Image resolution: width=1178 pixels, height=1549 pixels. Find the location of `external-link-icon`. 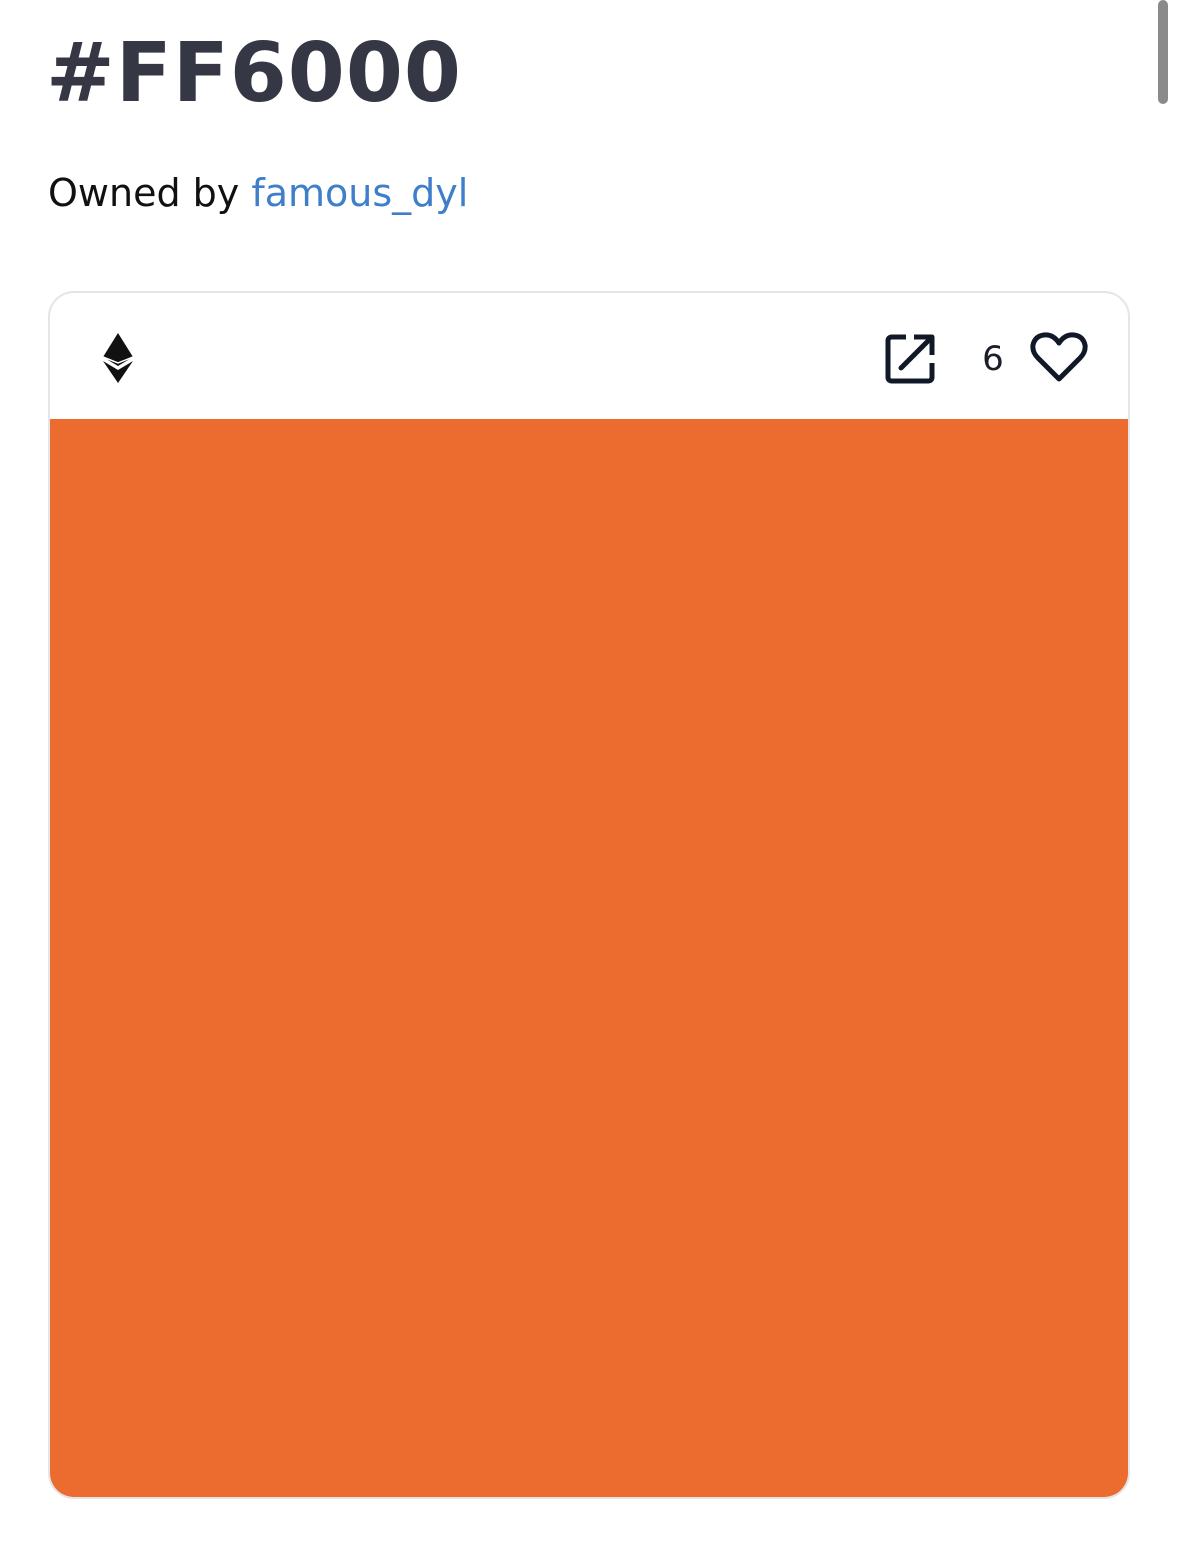

external-link-icon is located at coordinates (910, 359).